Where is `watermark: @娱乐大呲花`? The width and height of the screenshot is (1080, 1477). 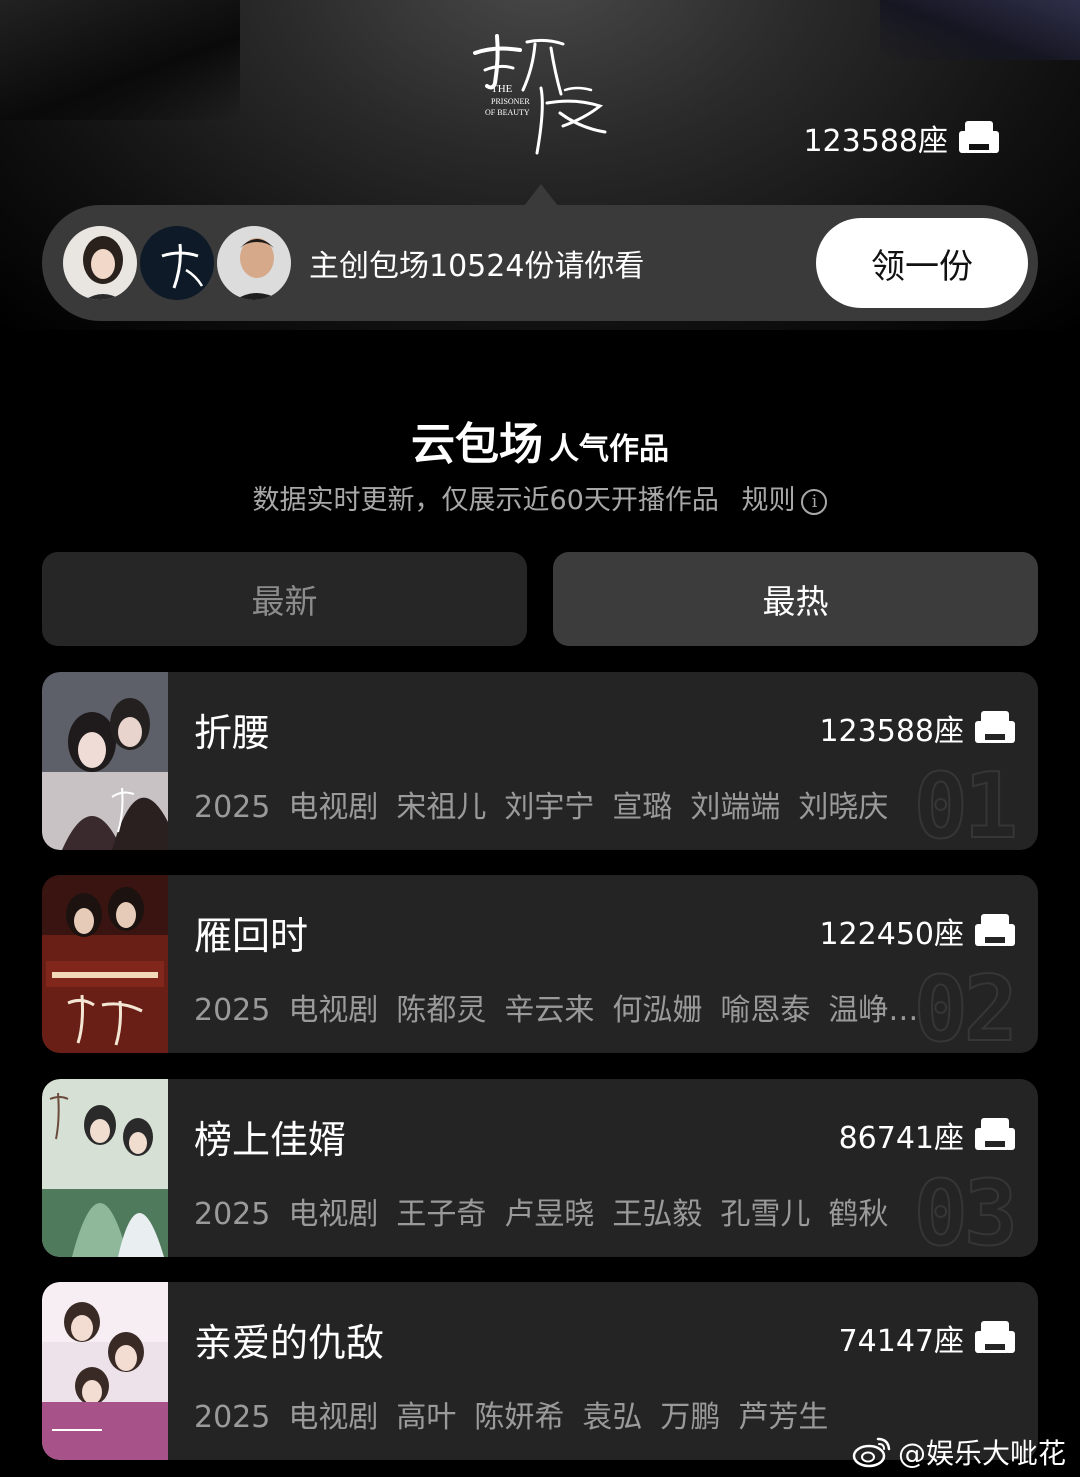
watermark: @娱乐大呲花 is located at coordinates (959, 1452).